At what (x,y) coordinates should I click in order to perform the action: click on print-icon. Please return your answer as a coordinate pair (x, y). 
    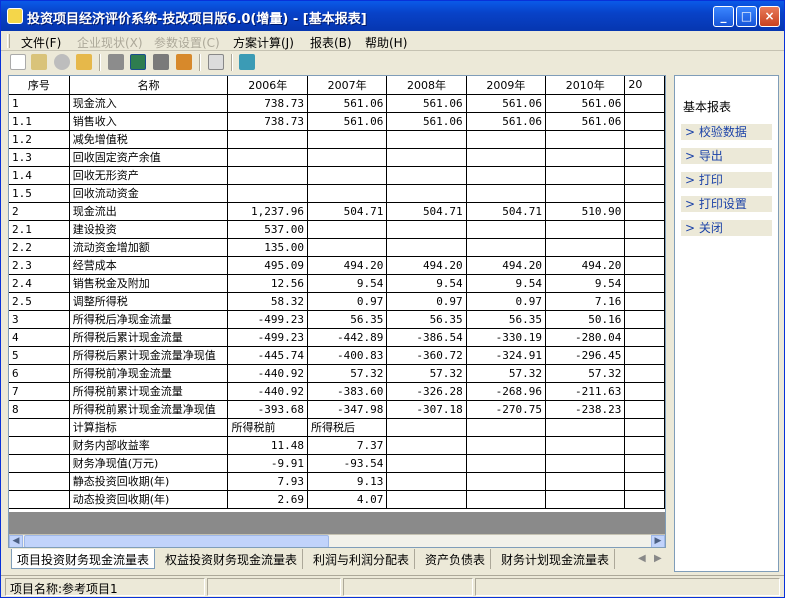
    Looking at the image, I should click on (161, 62).